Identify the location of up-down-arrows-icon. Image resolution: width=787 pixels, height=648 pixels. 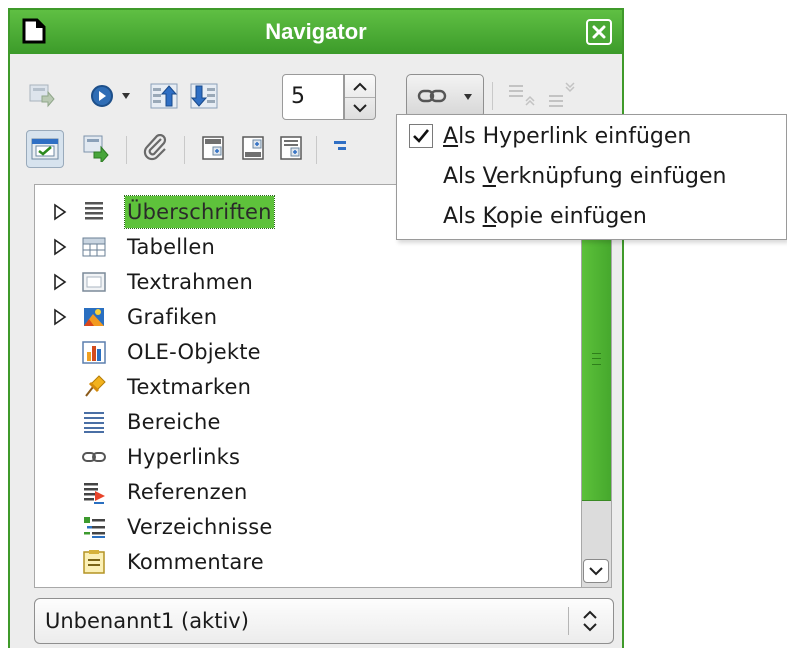
(590, 621).